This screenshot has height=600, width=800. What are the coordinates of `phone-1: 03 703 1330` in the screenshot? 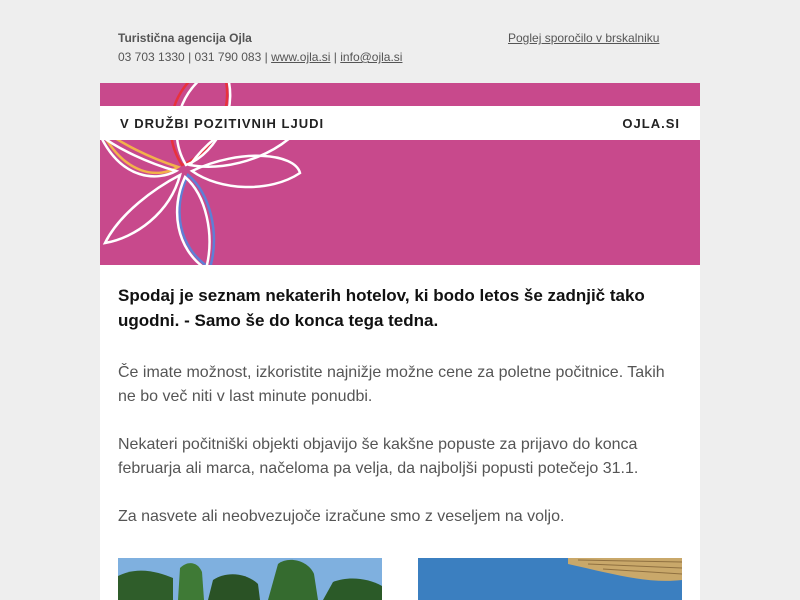 It's located at (151, 57).